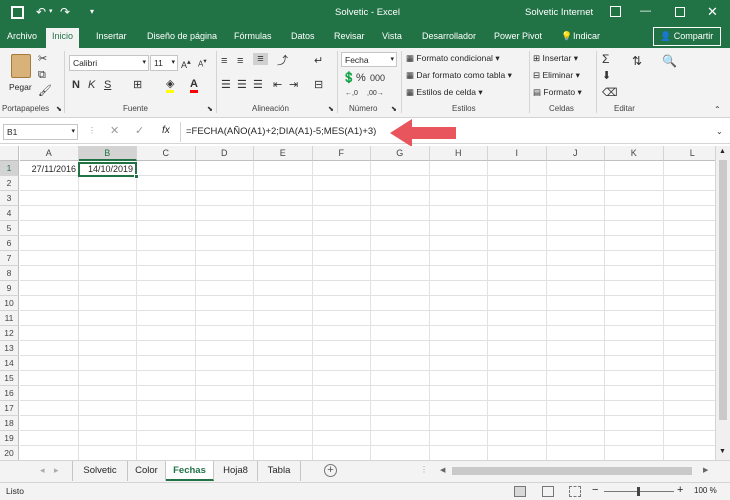 The width and height of the screenshot is (730, 500). Describe the element at coordinates (42, 470) in the screenshot. I see `prev-sheet-icon: ◂` at that location.